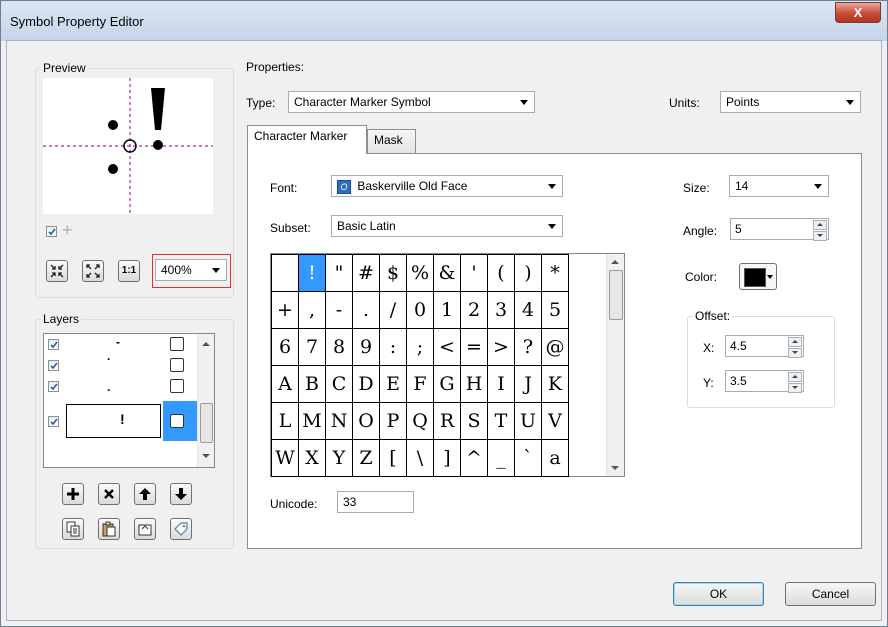 Image resolution: width=888 pixels, height=627 pixels. Describe the element at coordinates (474, 458) in the screenshot. I see `character-cell: ^` at that location.